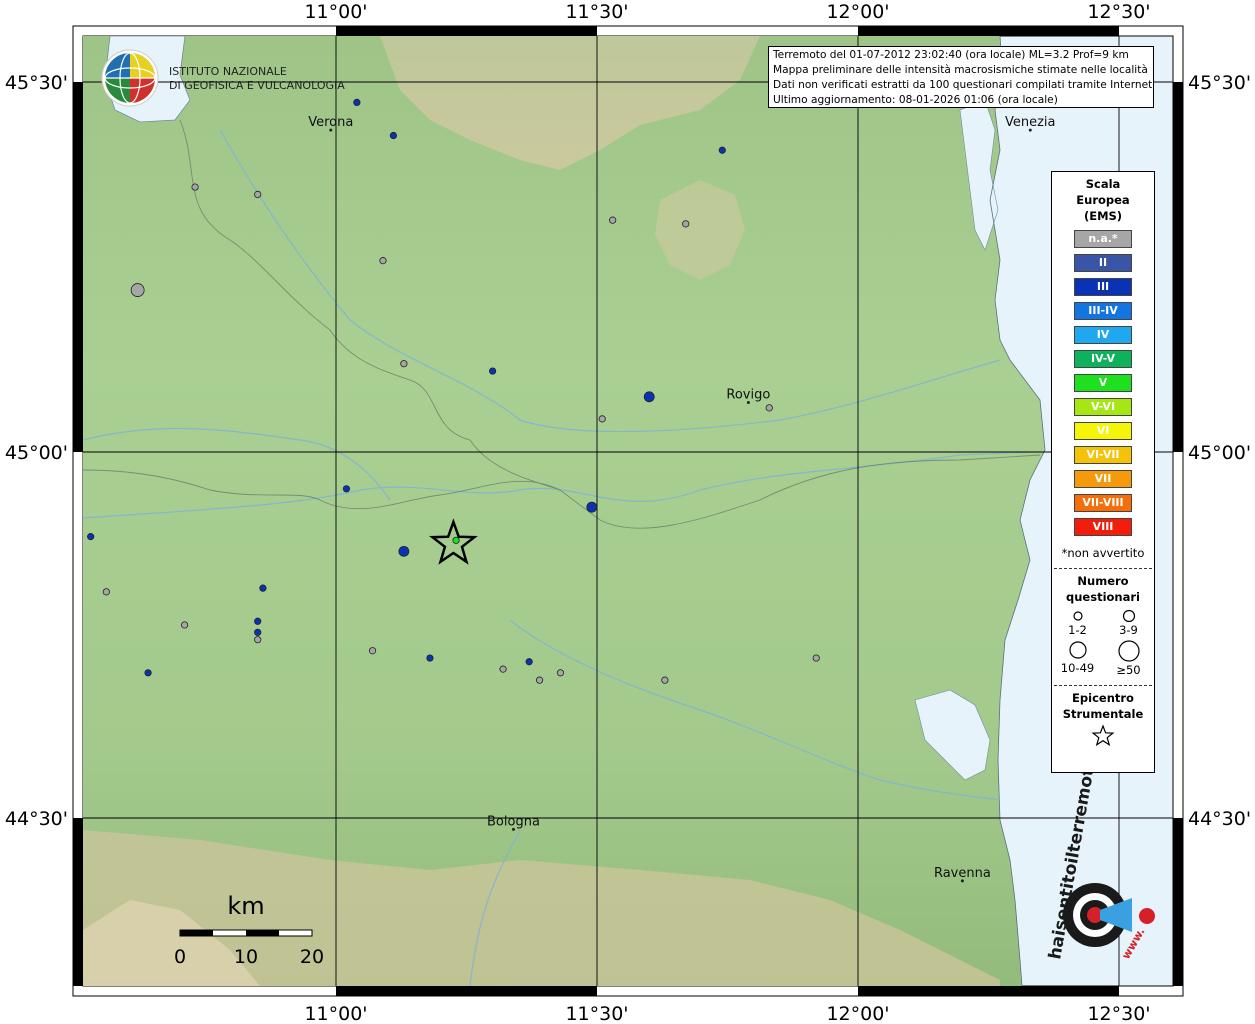  What do you see at coordinates (1103, 581) in the screenshot?
I see `legend-count-title-1: Numero` at bounding box center [1103, 581].